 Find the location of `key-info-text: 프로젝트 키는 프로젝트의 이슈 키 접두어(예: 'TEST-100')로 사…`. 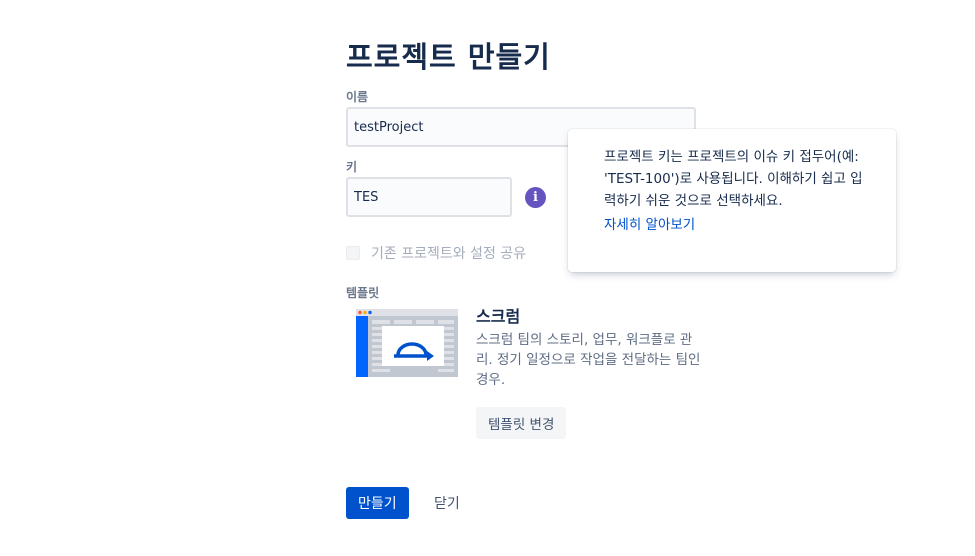

key-info-text: 프로젝트 키는 프로젝트의 이슈 키 접두어(예: 'TEST-100')로 사… is located at coordinates (733, 179).